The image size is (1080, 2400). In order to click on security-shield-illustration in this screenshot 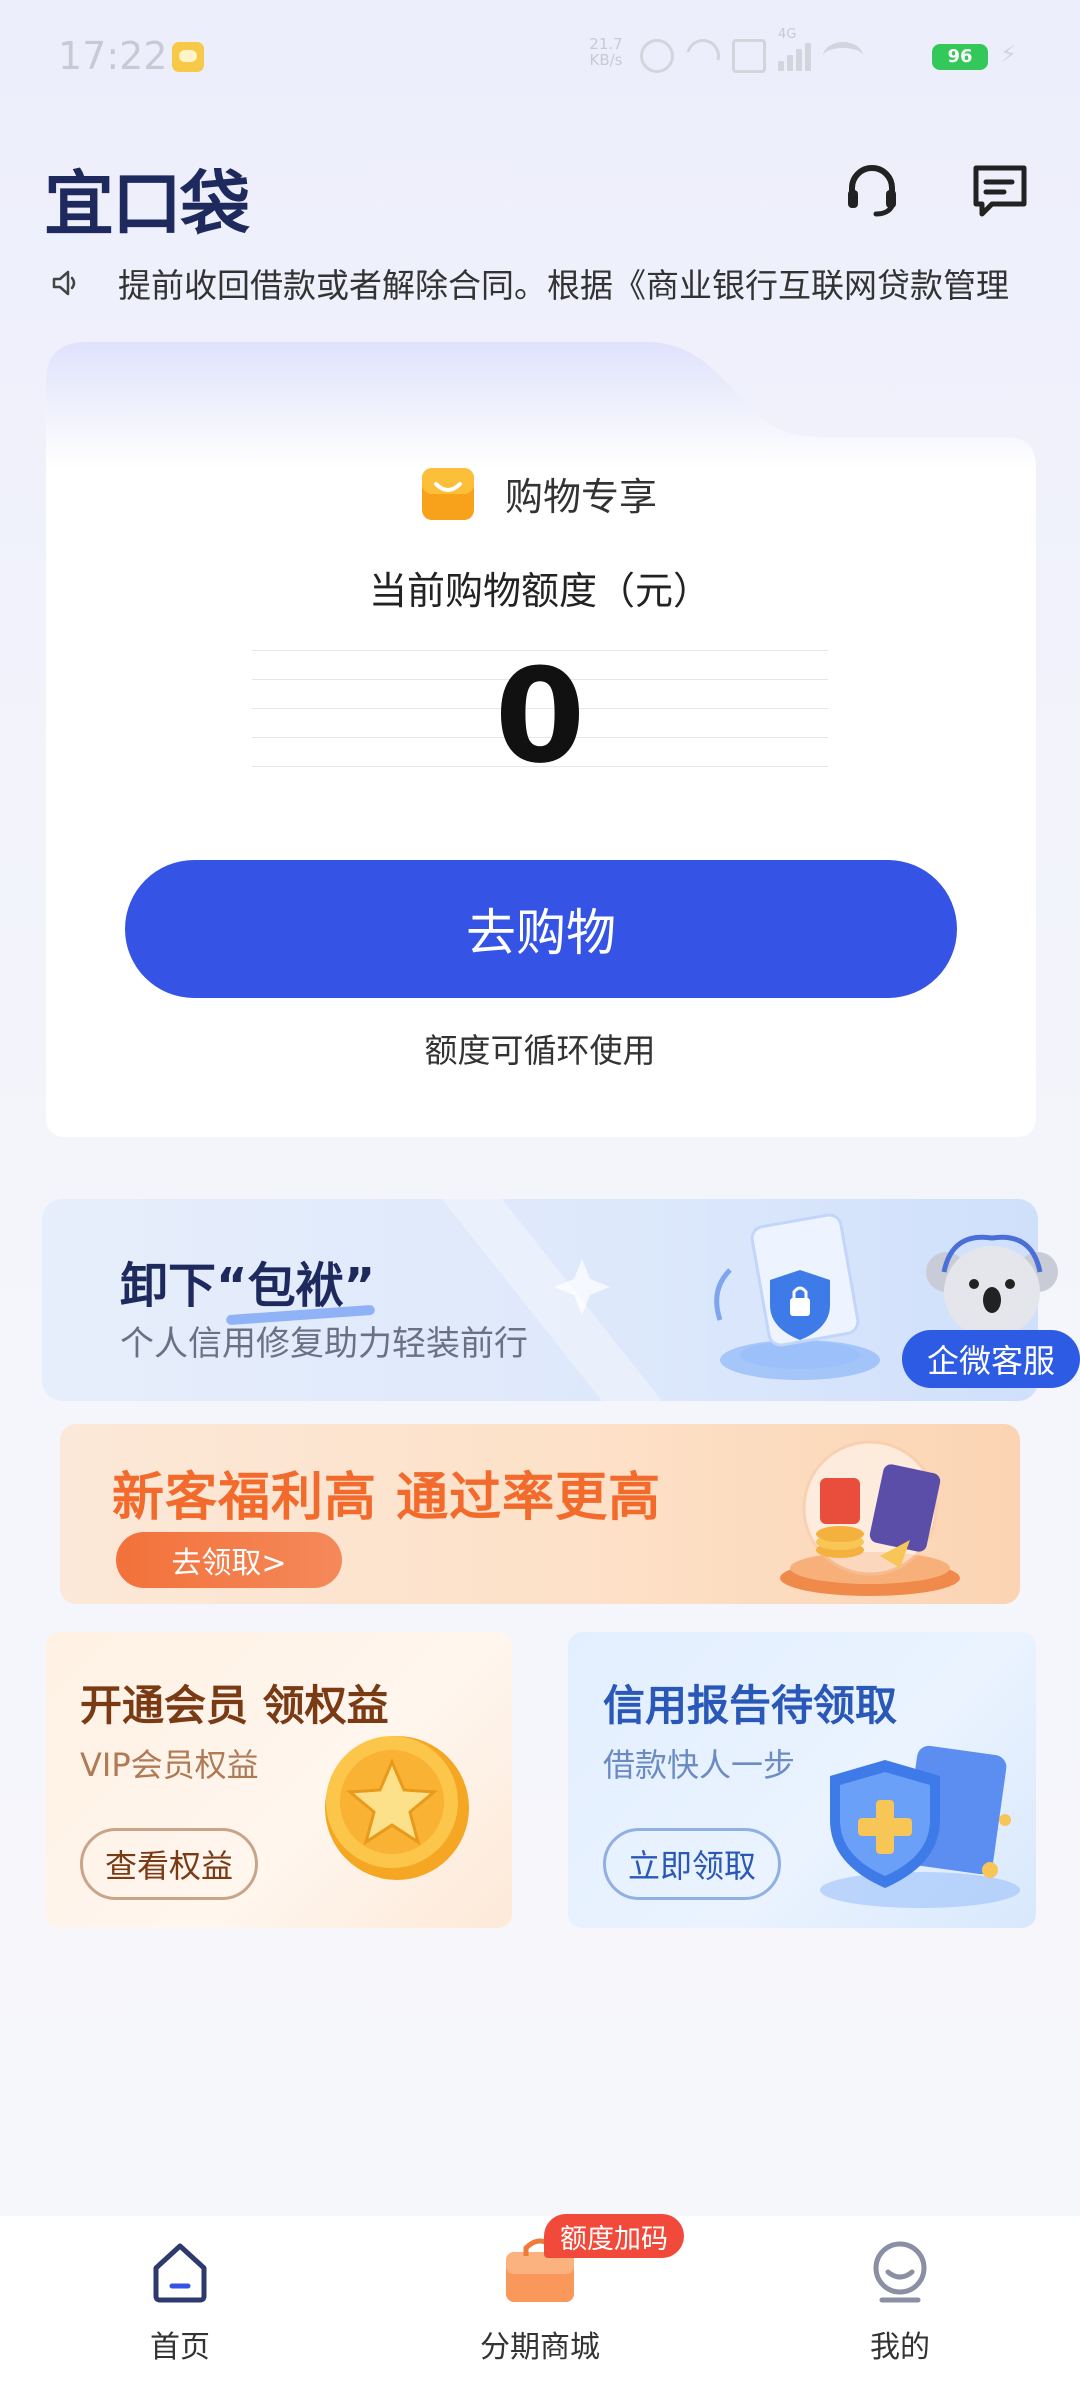, I will do `click(800, 1300)`.